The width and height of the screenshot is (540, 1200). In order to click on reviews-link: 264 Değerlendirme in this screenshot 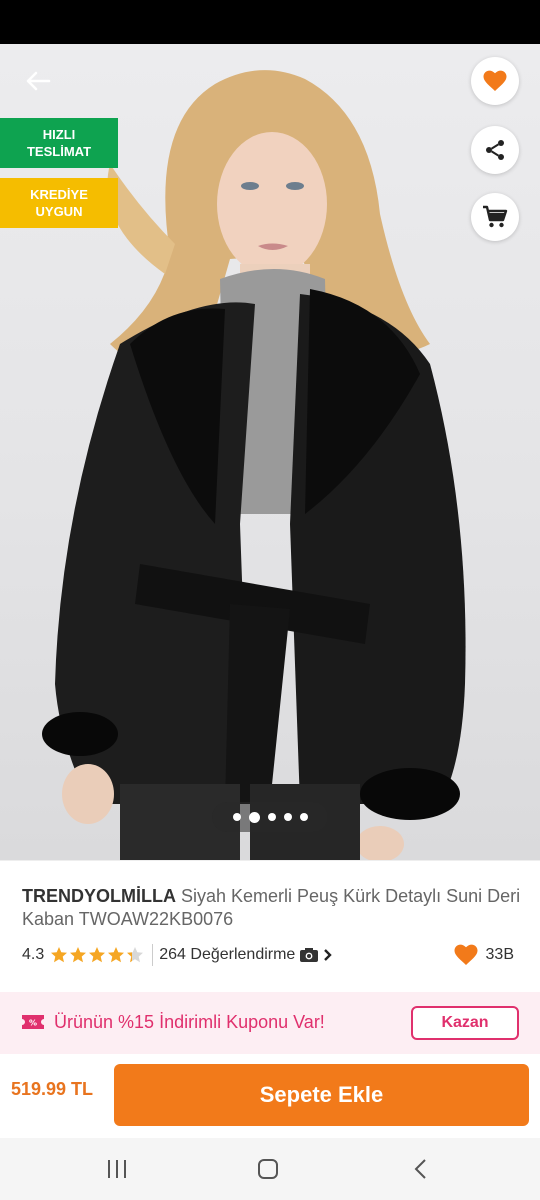, I will do `click(246, 955)`.